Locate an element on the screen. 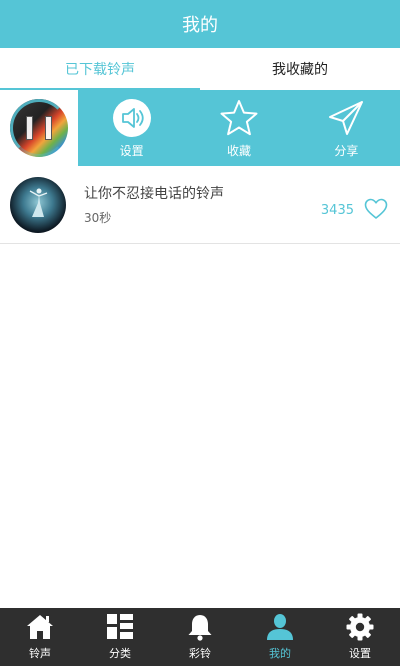 The height and width of the screenshot is (666, 400). like-count: 3435 is located at coordinates (337, 210).